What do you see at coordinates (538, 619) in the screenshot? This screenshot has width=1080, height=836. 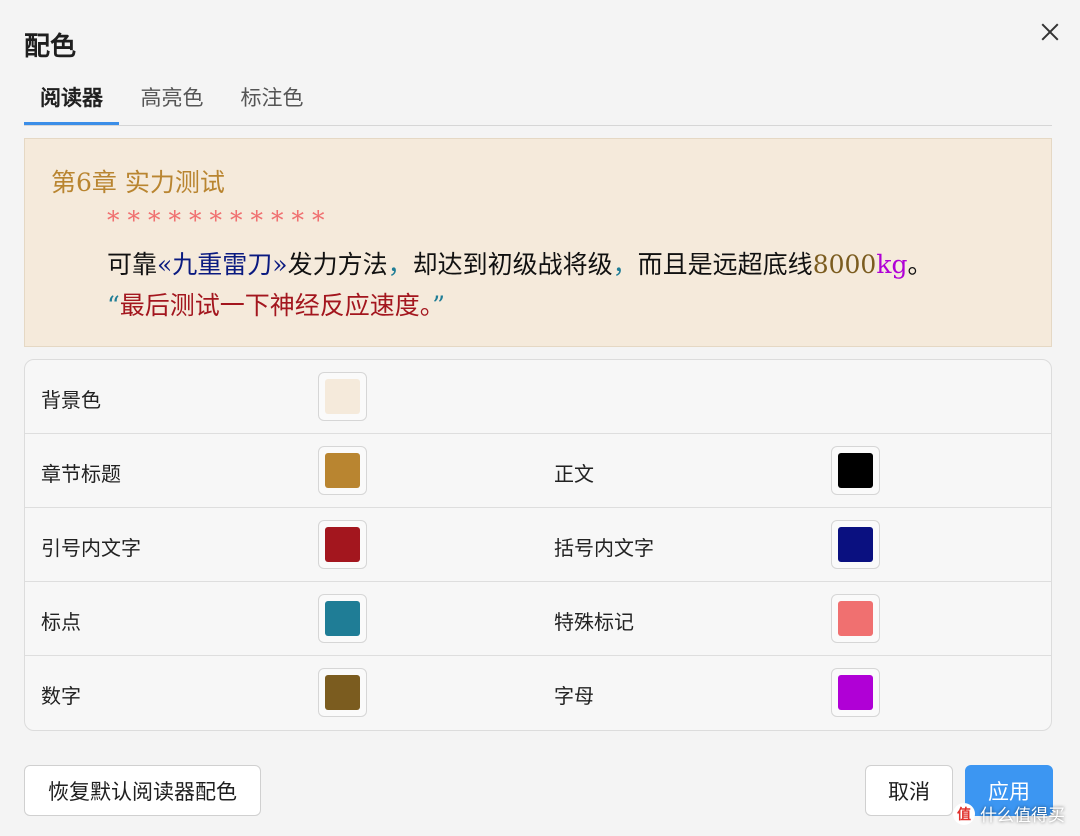 I see `color-row: 标点 特殊标记` at bounding box center [538, 619].